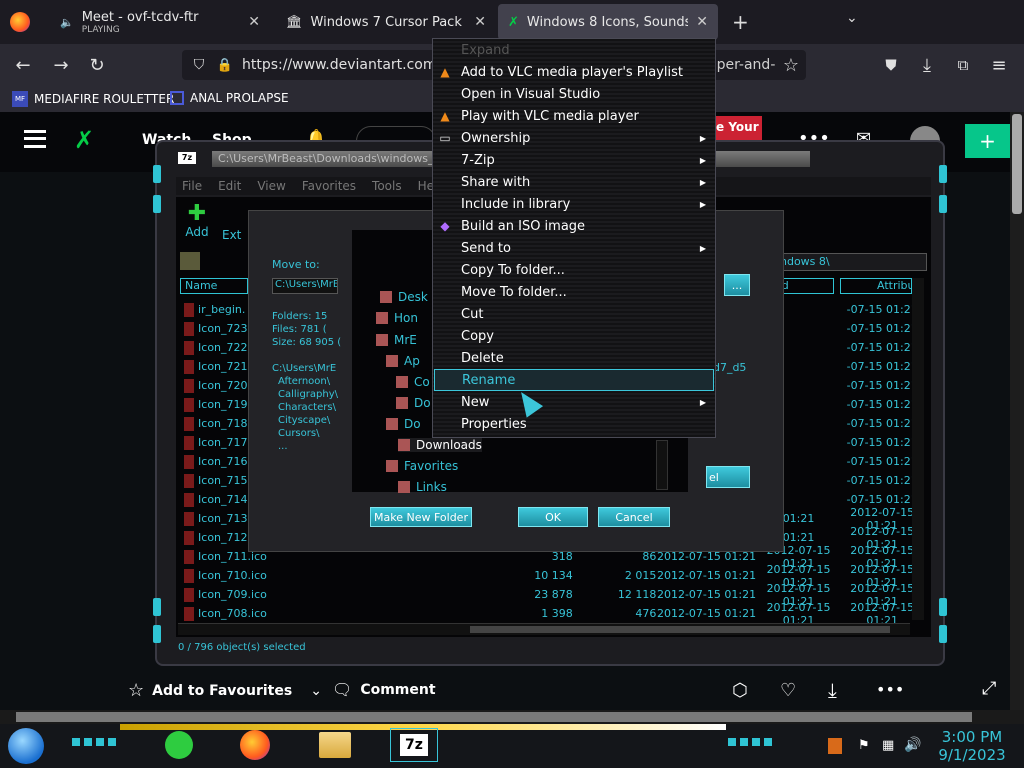 The height and width of the screenshot is (768, 1024). Describe the element at coordinates (229, 98) in the screenshot. I see `bookmark-second: ANAL PROLAPSE` at that location.